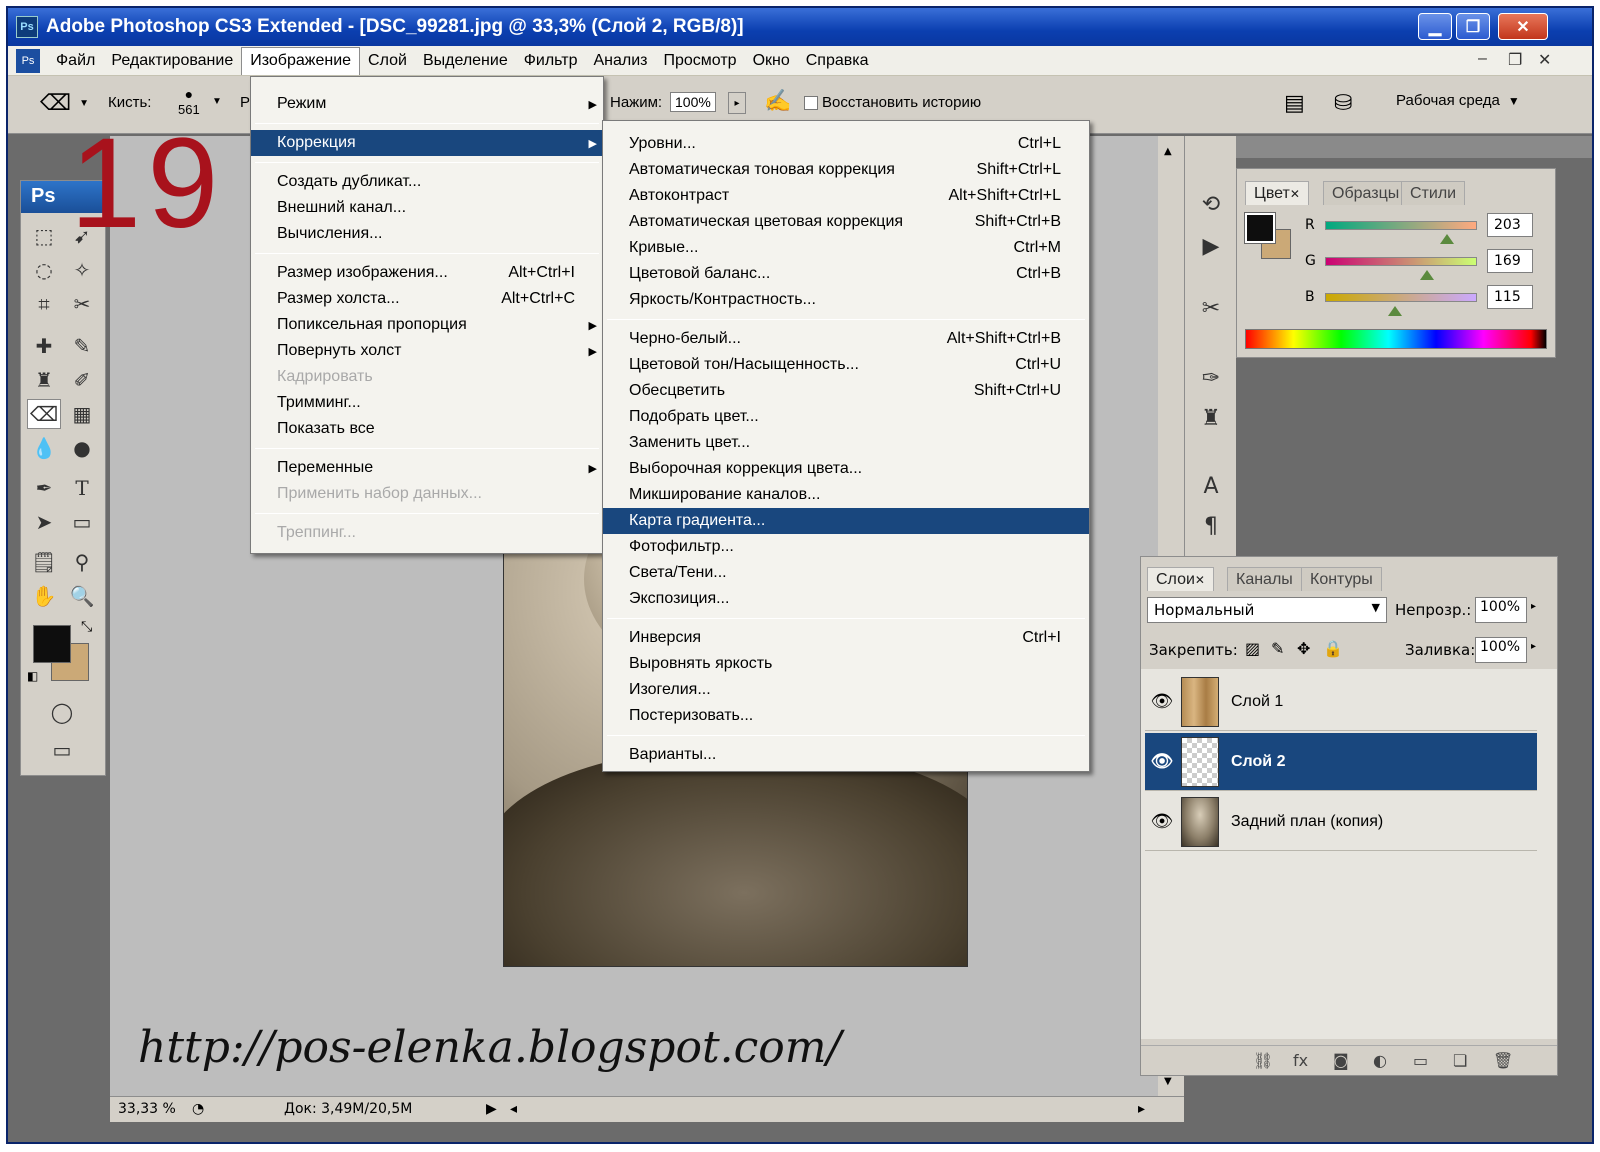 The width and height of the screenshot is (1600, 1152). What do you see at coordinates (82, 270) in the screenshot?
I see `magic-wand-tool-icon: ✧` at bounding box center [82, 270].